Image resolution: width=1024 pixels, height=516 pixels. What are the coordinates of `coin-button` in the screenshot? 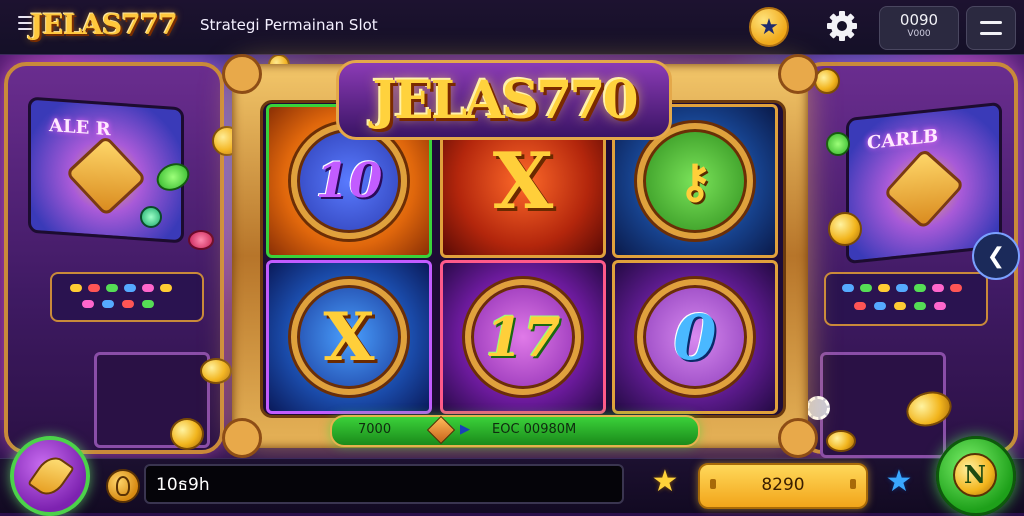 It's located at (123, 486).